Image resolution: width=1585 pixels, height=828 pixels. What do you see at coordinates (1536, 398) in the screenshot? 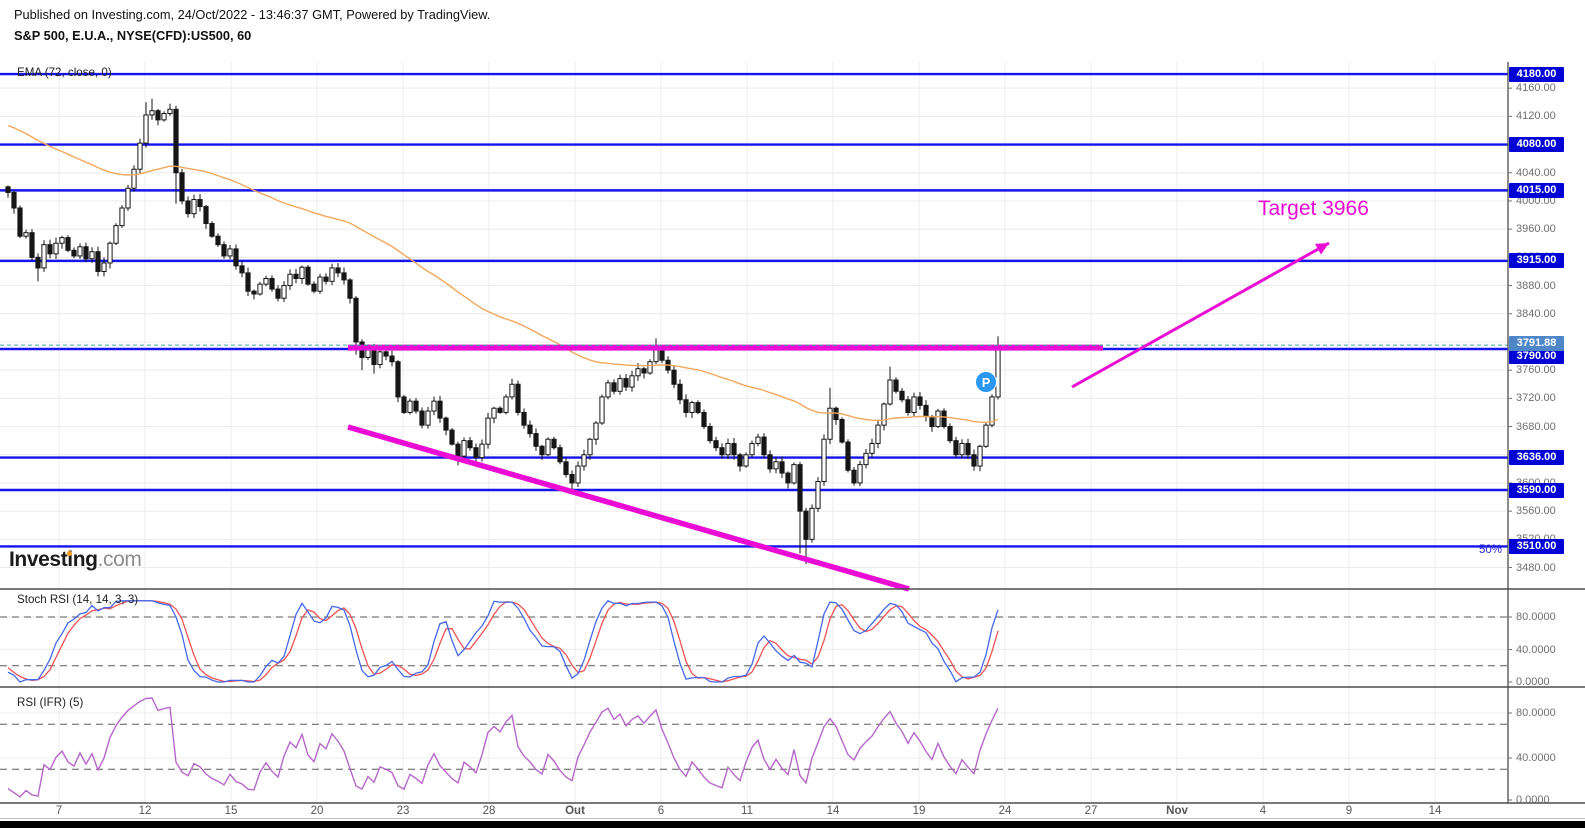
I see `price-axis-tick: 3720.00` at bounding box center [1536, 398].